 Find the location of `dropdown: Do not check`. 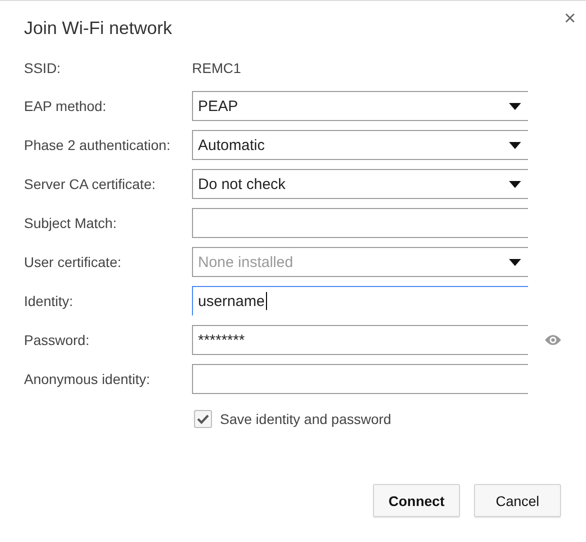

dropdown: Do not check is located at coordinates (360, 184).